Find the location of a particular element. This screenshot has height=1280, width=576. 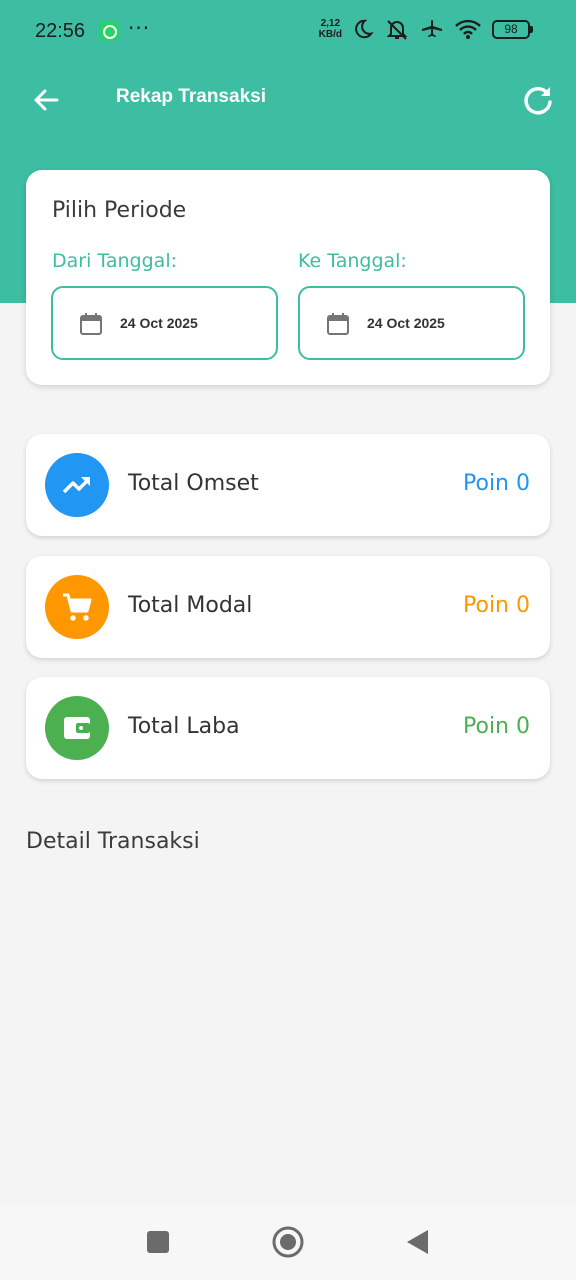

to-date-label: Ke Tanggal: is located at coordinates (352, 261).